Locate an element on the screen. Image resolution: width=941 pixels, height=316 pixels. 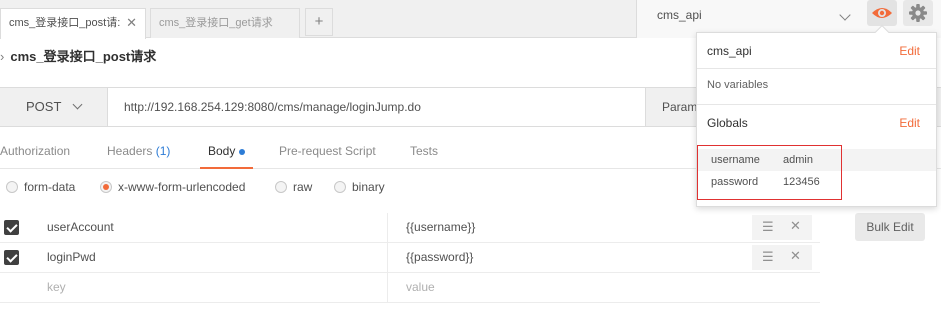
radio-button-selected is located at coordinates (106, 187).